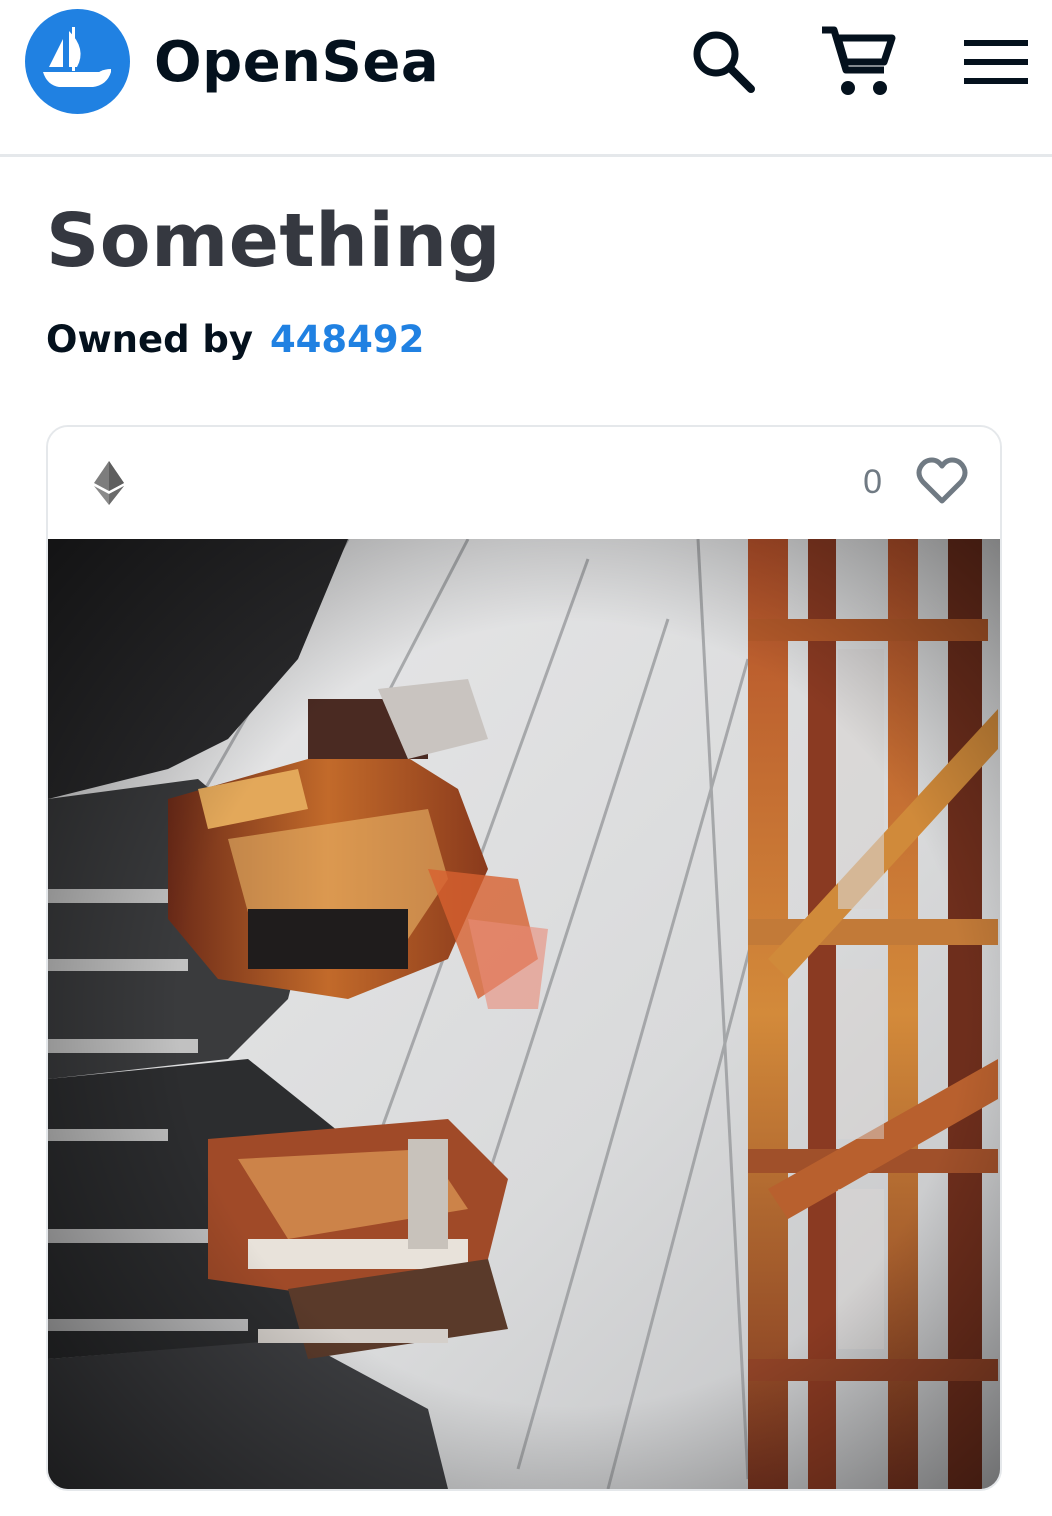  I want to click on owner-line: Owned by 448492, so click(235, 340).